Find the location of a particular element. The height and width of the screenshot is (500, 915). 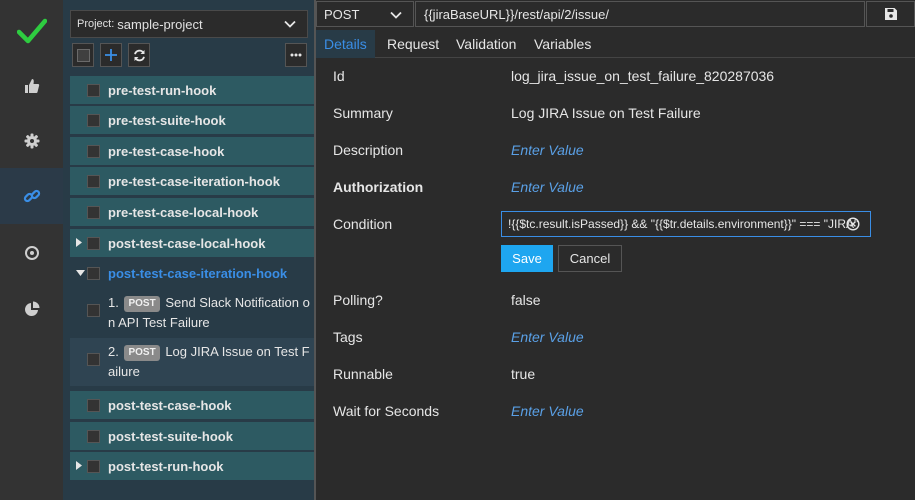

nav-settings is located at coordinates (31, 141).